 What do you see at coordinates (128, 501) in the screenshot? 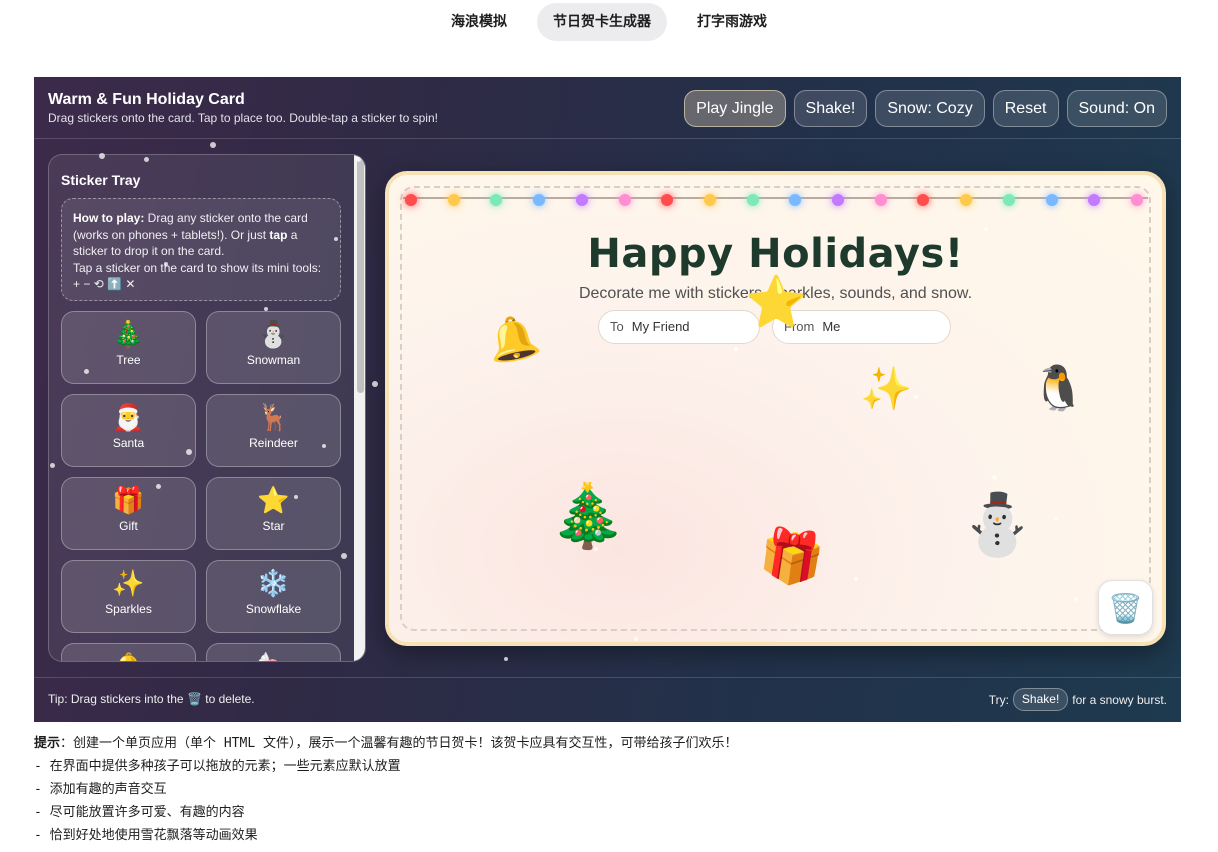
I see `gift-icon: 🎁` at bounding box center [128, 501].